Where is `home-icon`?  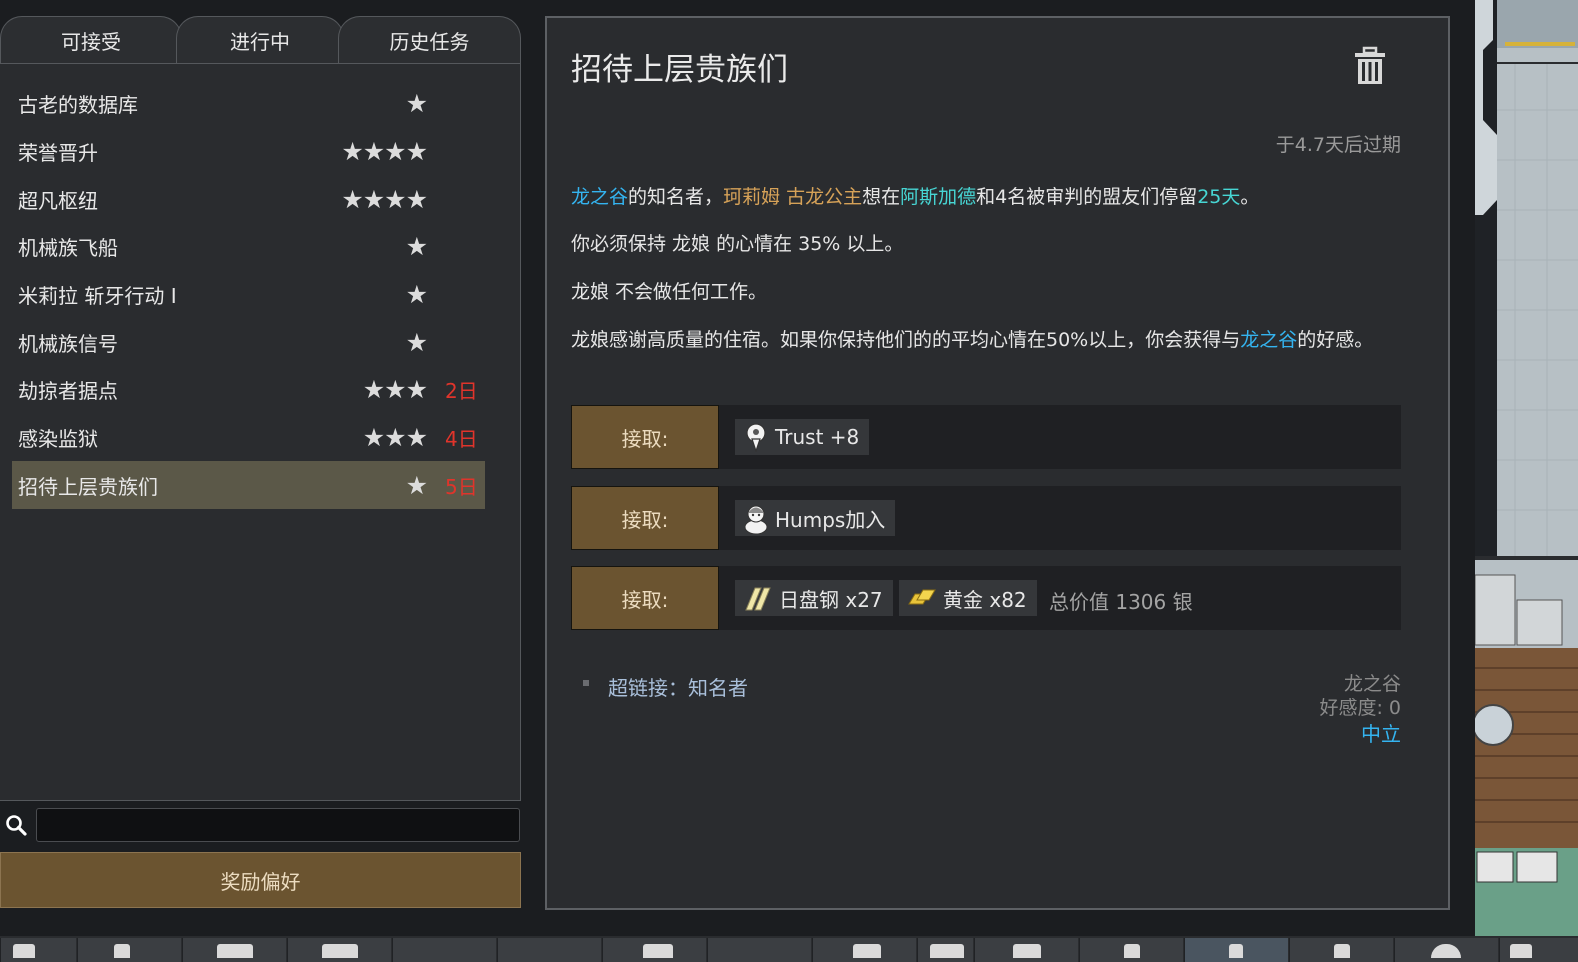 home-icon is located at coordinates (24, 951).